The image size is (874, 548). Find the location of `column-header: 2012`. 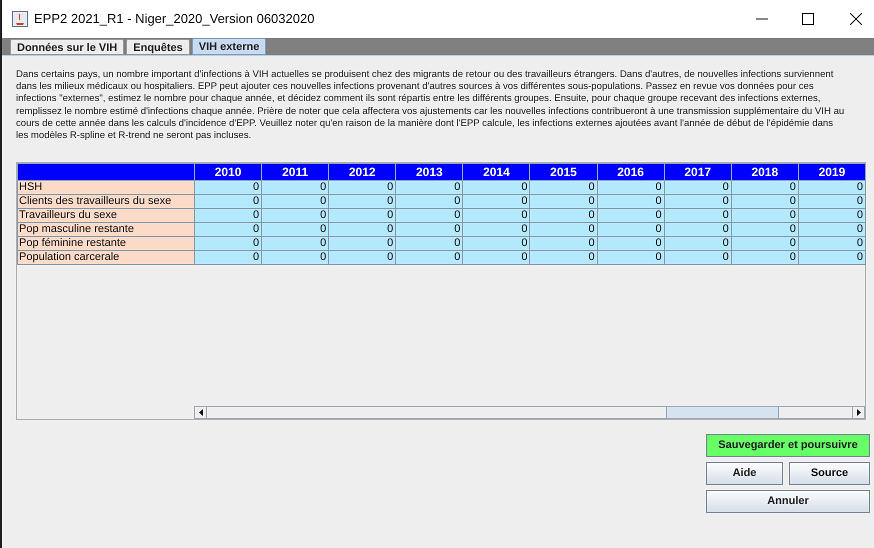

column-header: 2012 is located at coordinates (362, 172).